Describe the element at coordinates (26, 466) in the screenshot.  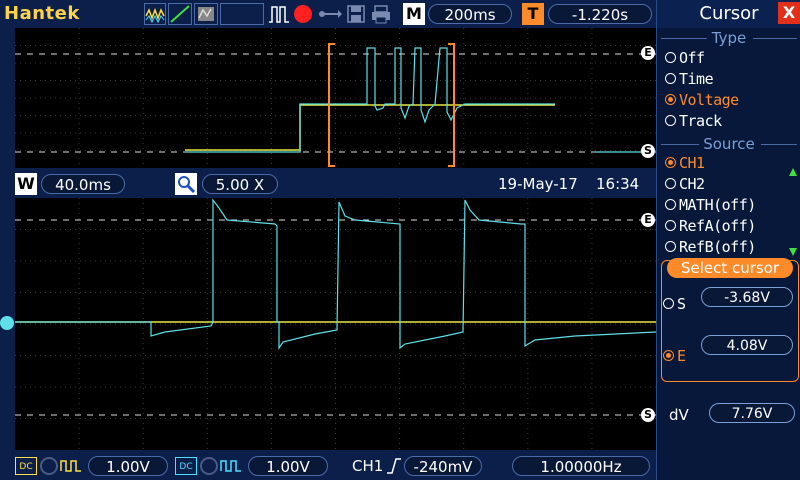
I see `ch1-coupling-icon: DC` at that location.